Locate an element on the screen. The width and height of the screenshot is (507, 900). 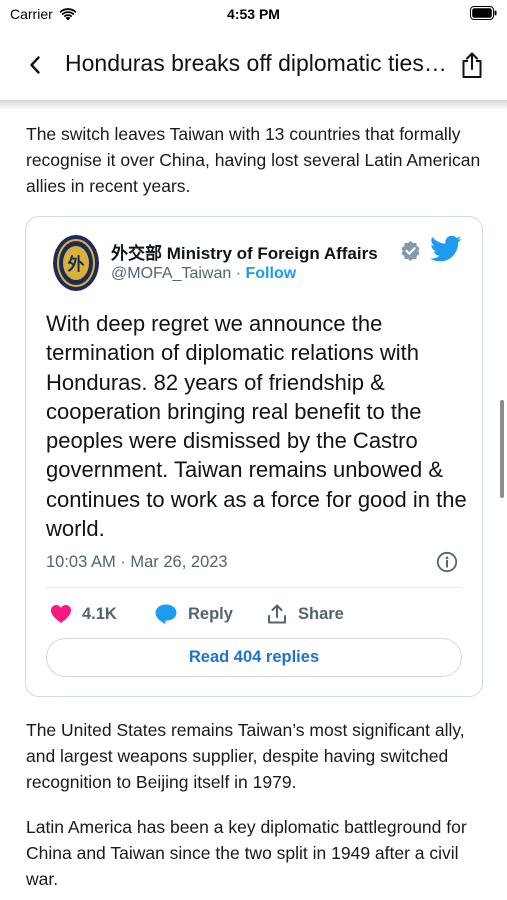
tweet-handle: @MOFA_Taiwan is located at coordinates (171, 273).